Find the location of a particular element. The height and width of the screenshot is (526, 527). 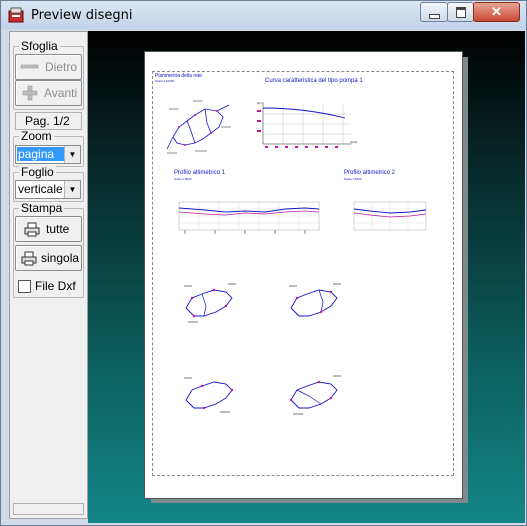

minimize-icon is located at coordinates (434, 16).